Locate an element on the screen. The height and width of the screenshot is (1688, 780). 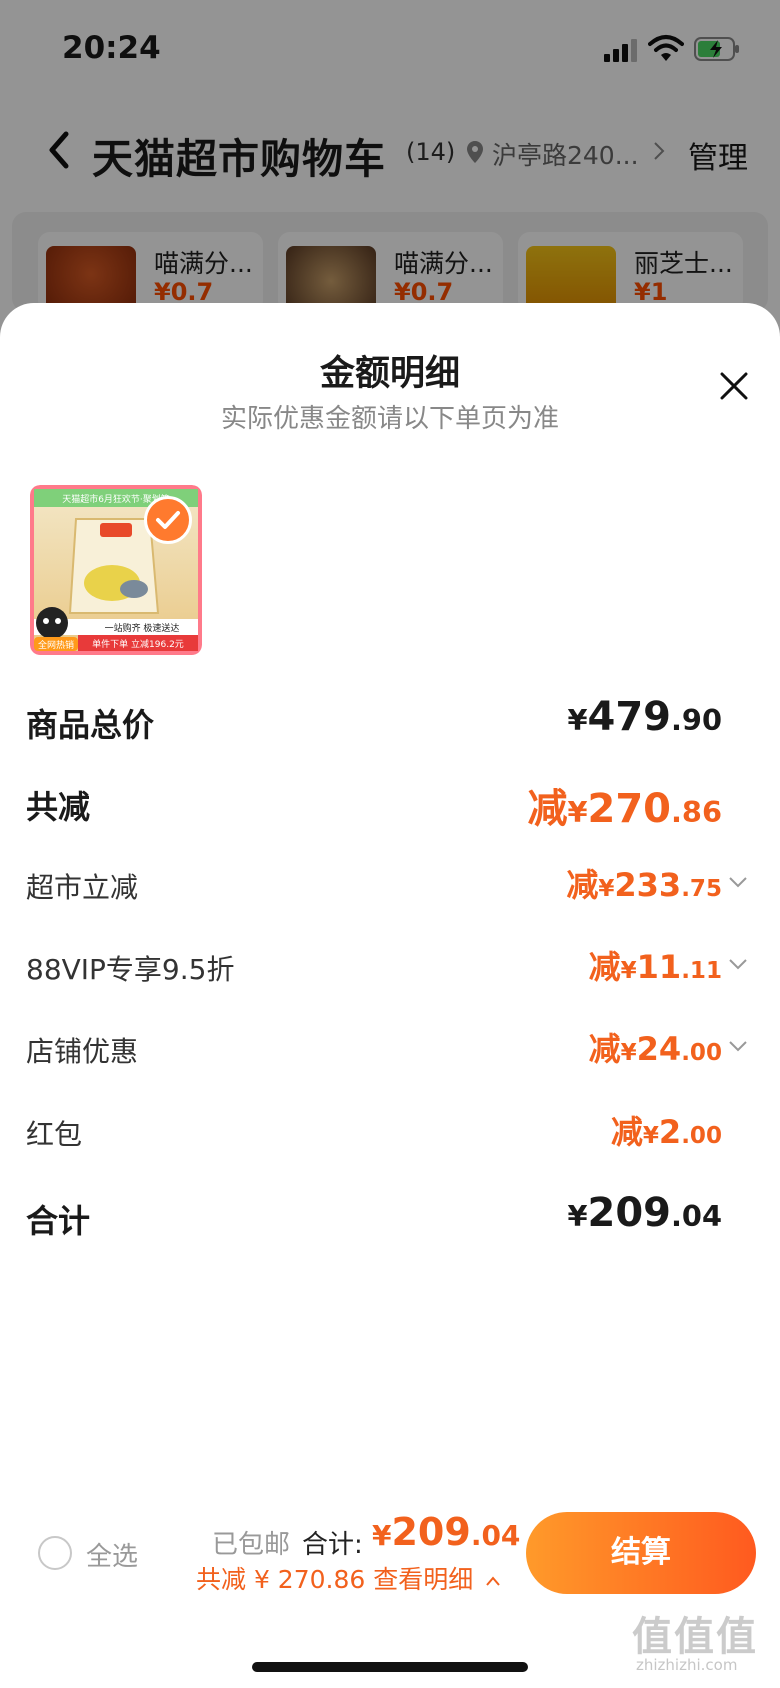
saving-summary: 共减 ¥ 270.86 查看明细 is located at coordinates (348, 1578).